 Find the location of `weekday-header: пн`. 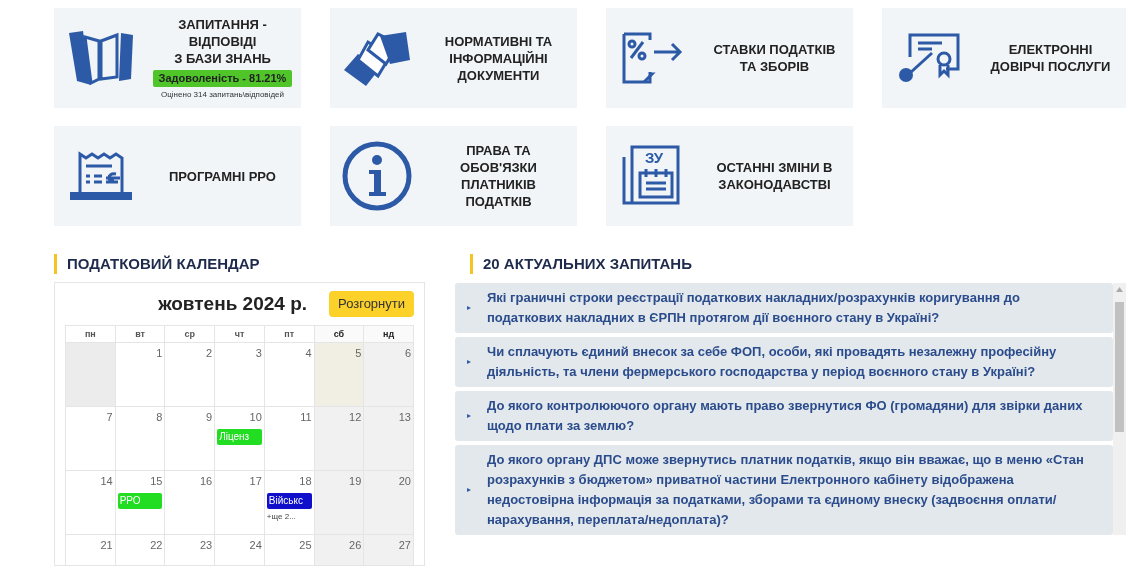

weekday-header: пн is located at coordinates (91, 334).